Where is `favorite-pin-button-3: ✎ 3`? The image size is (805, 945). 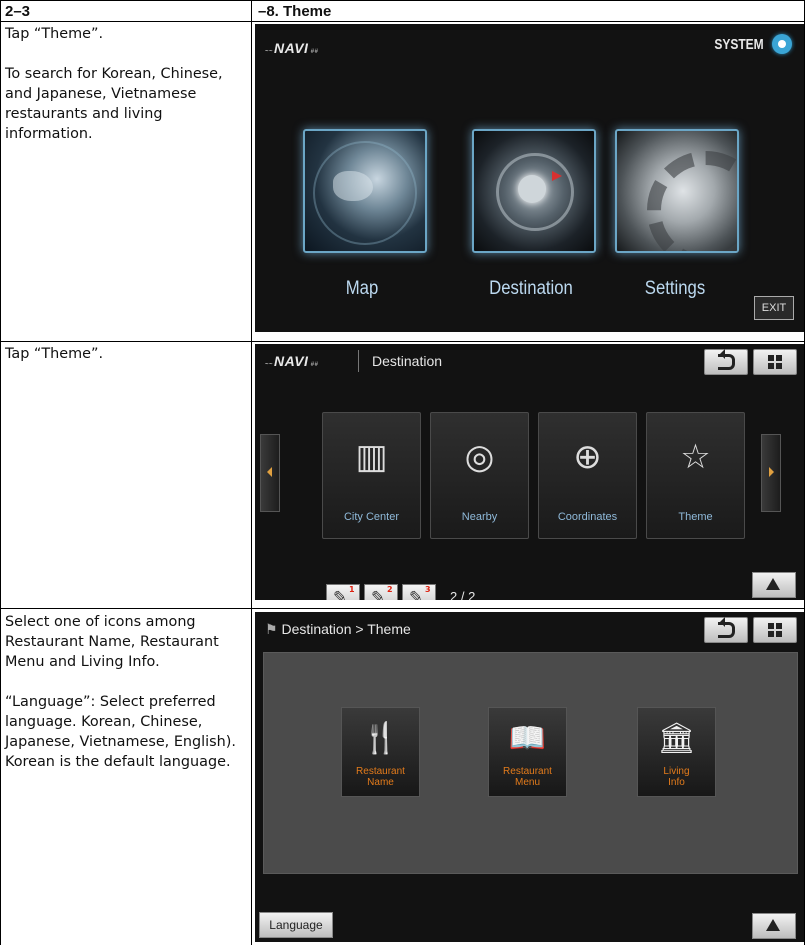 favorite-pin-button-3: ✎ 3 is located at coordinates (419, 592).